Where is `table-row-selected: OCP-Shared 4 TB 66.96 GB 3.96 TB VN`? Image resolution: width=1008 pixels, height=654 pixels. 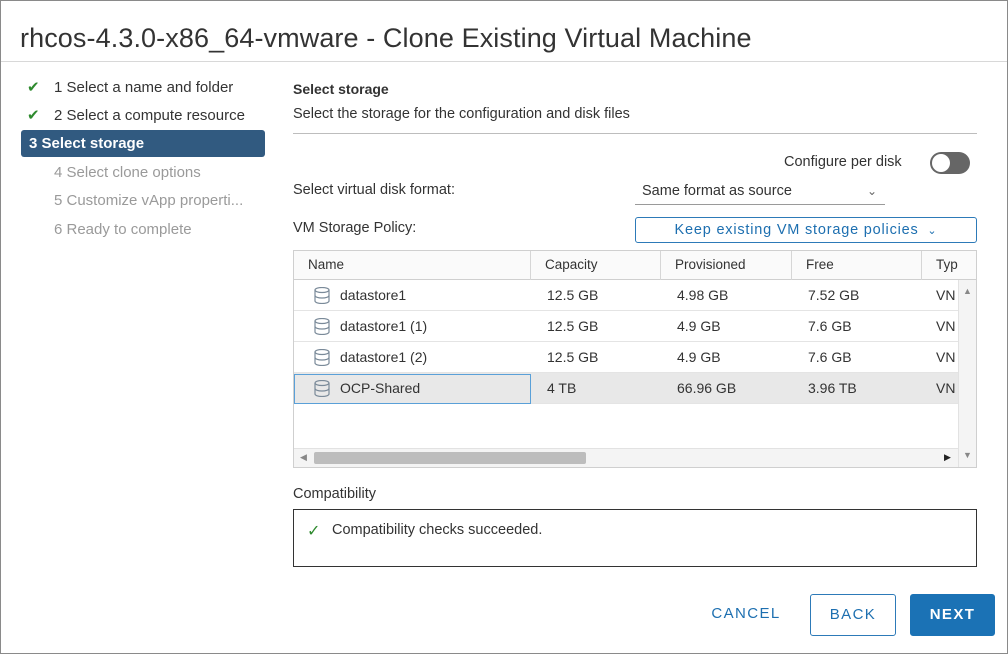
table-row-selected: OCP-Shared 4 TB 66.96 GB 3.96 TB VN is located at coordinates (626, 388).